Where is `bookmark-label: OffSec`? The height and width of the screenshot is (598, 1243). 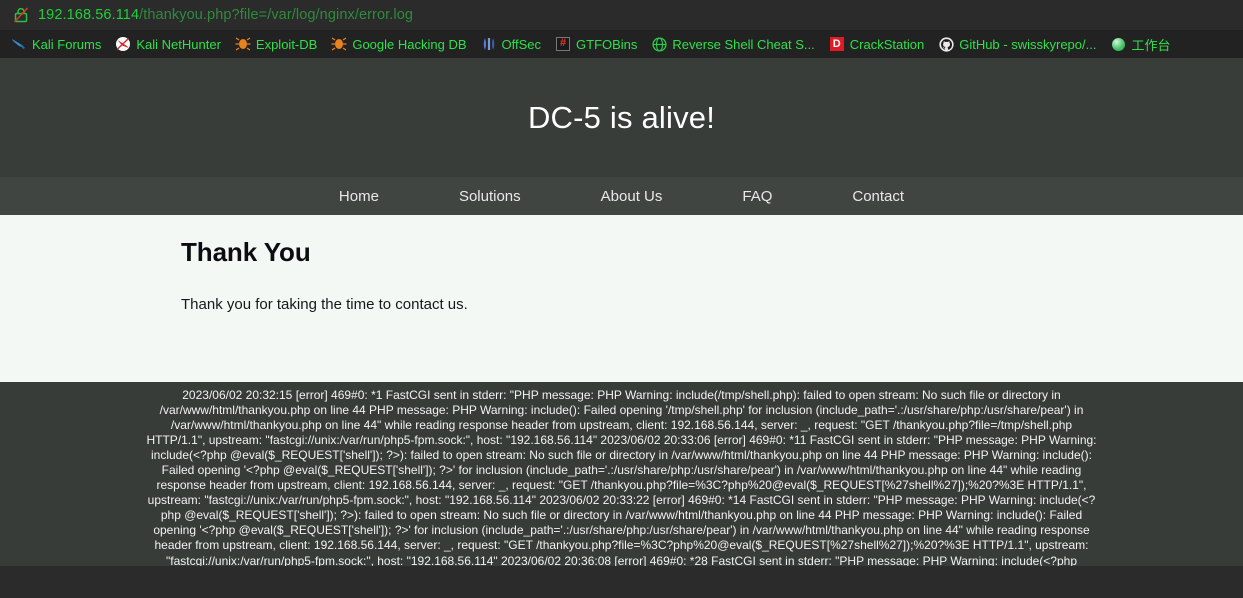 bookmark-label: OffSec is located at coordinates (521, 44).